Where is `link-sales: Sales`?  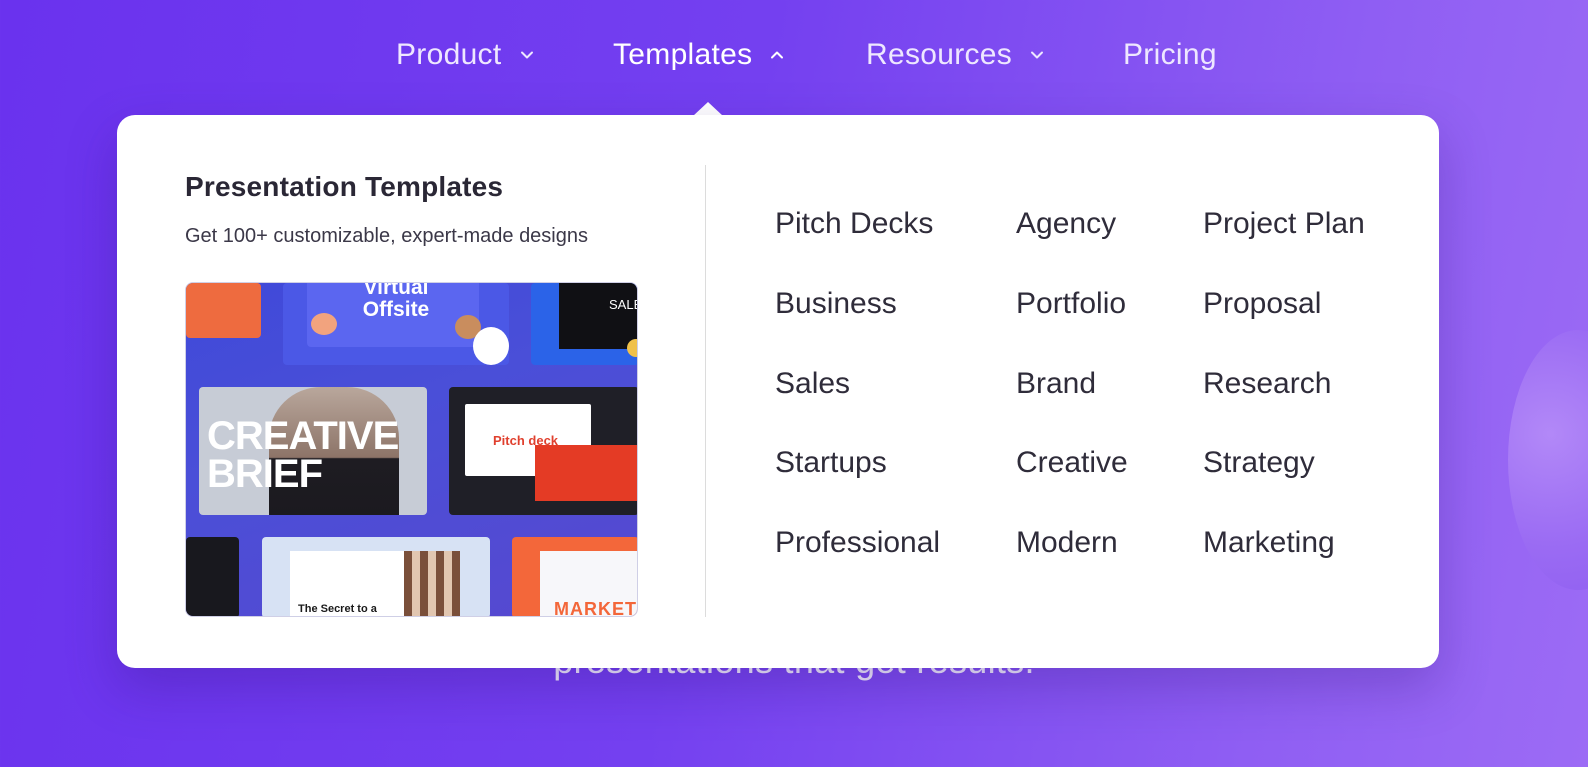 link-sales: Sales is located at coordinates (812, 384).